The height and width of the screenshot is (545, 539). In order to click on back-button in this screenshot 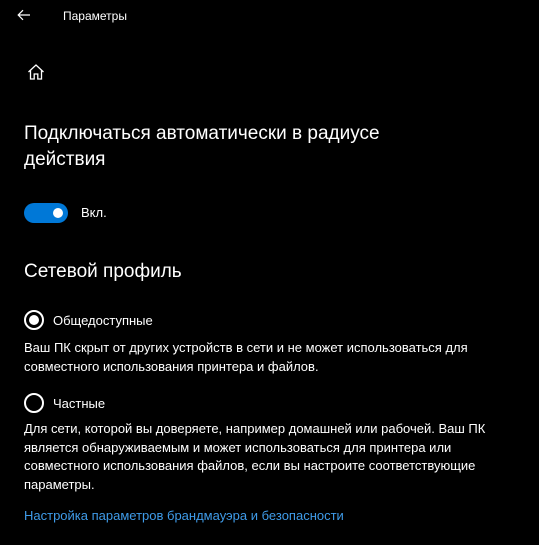, I will do `click(24, 15)`.